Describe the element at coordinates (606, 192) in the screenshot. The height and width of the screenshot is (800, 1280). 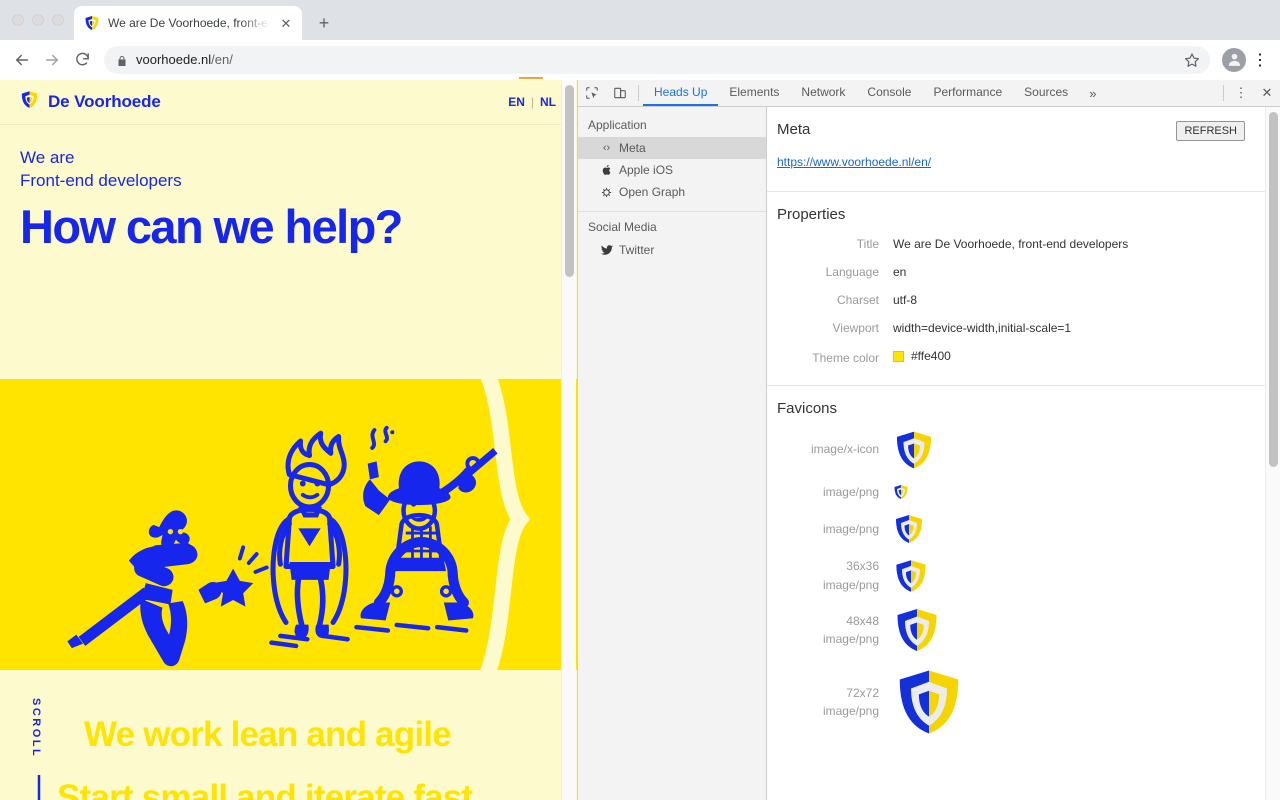
I see `open-graph-icon` at that location.